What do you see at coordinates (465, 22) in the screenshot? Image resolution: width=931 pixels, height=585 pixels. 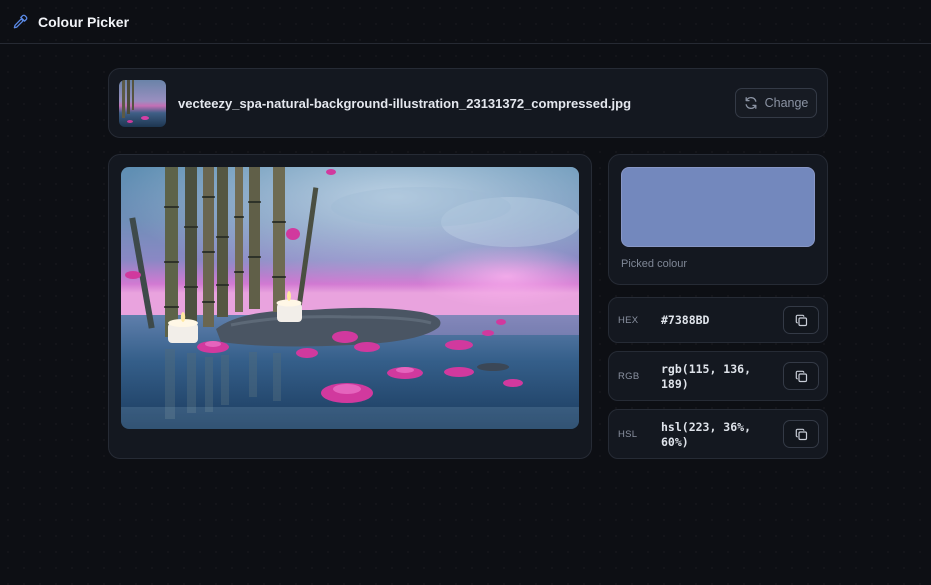 I see `app-header: Colour Picker` at bounding box center [465, 22].